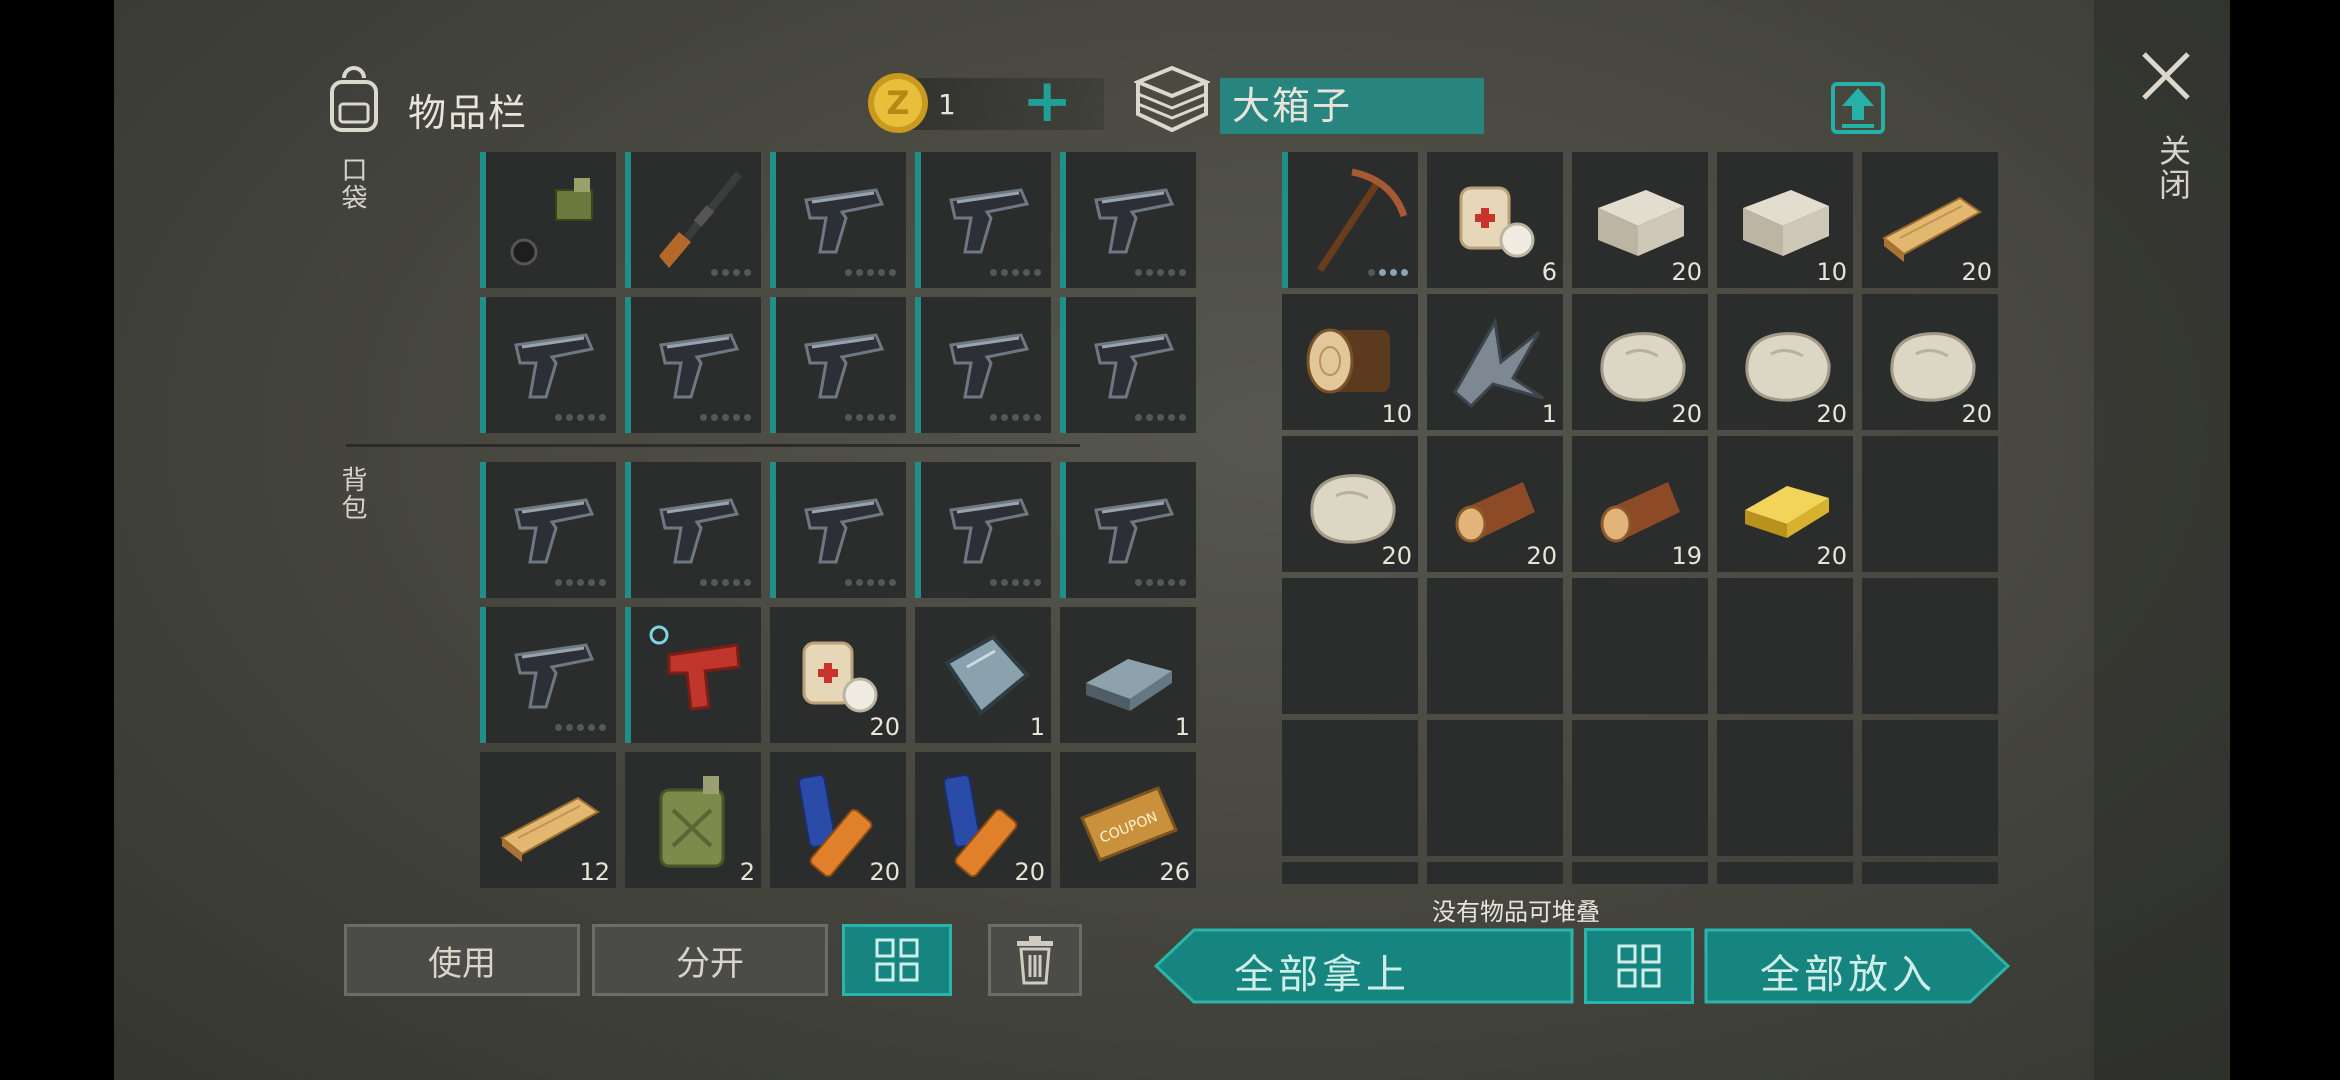 Image resolution: width=2340 pixels, height=1080 pixels. What do you see at coordinates (1047, 101) in the screenshot?
I see `add-coins-button: +` at bounding box center [1047, 101].